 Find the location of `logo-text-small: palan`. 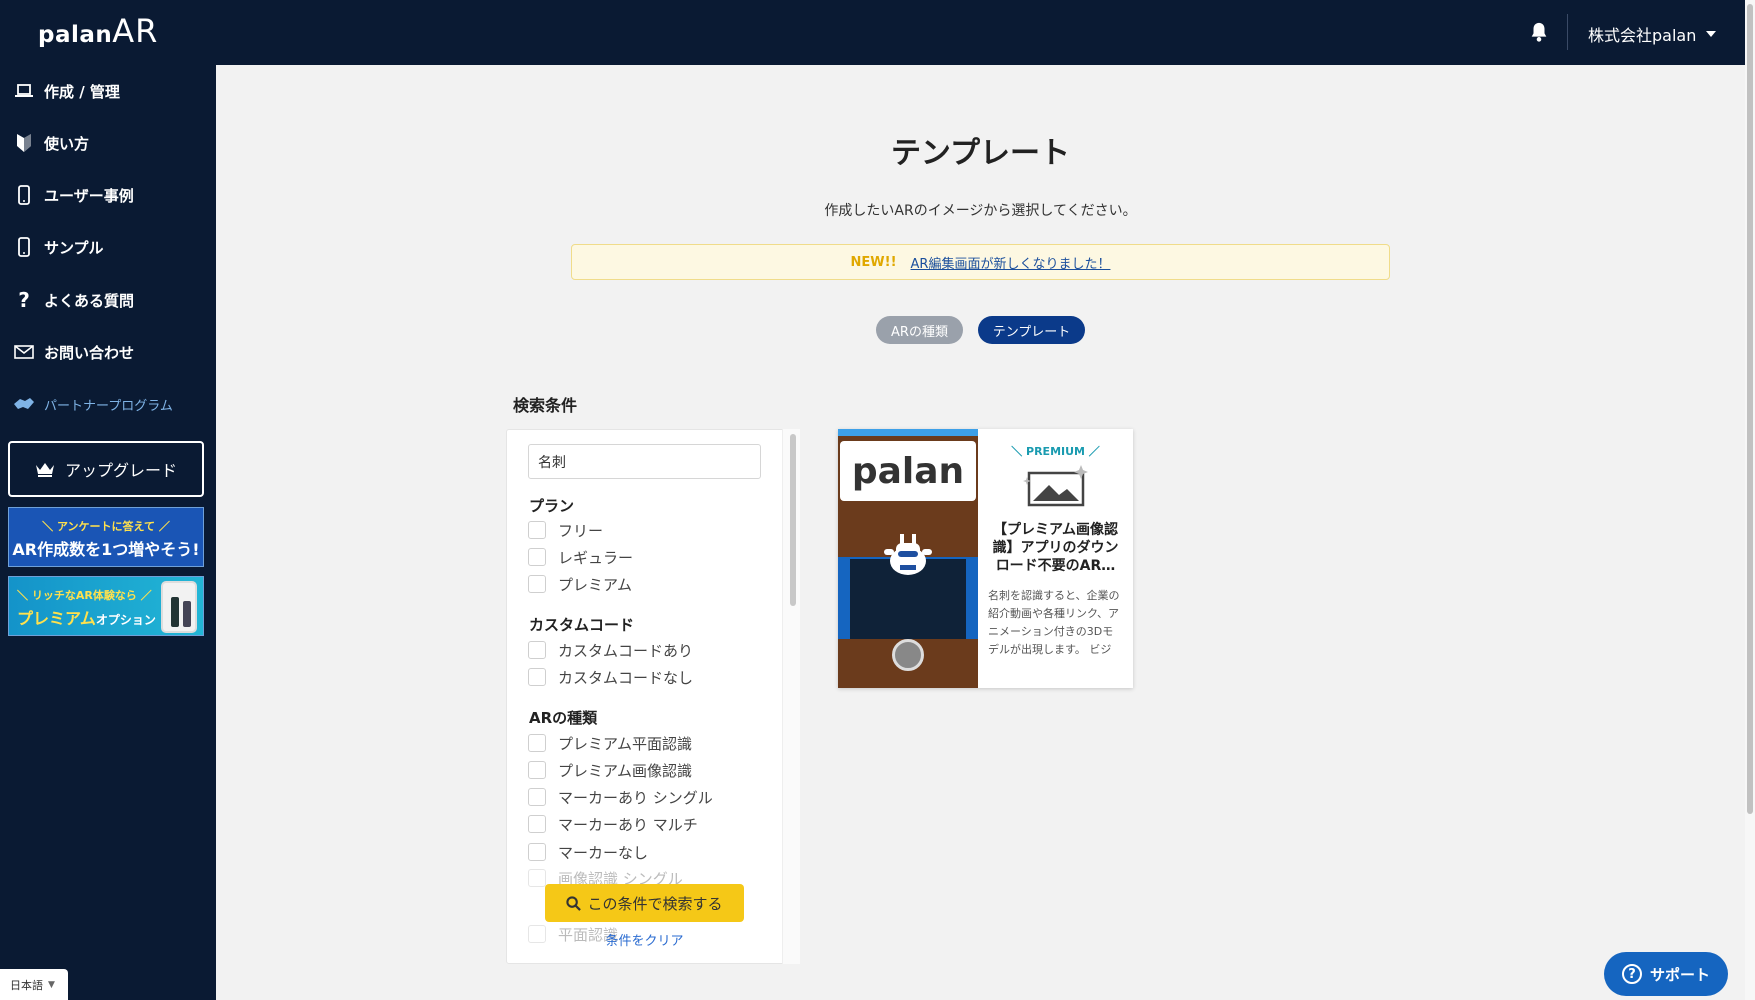

logo-text-small: palan is located at coordinates (75, 35).